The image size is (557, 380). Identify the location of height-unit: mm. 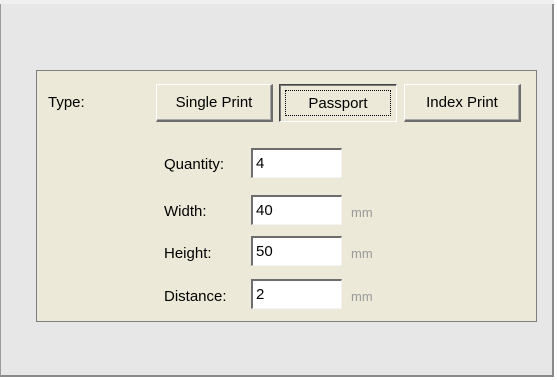
(362, 253).